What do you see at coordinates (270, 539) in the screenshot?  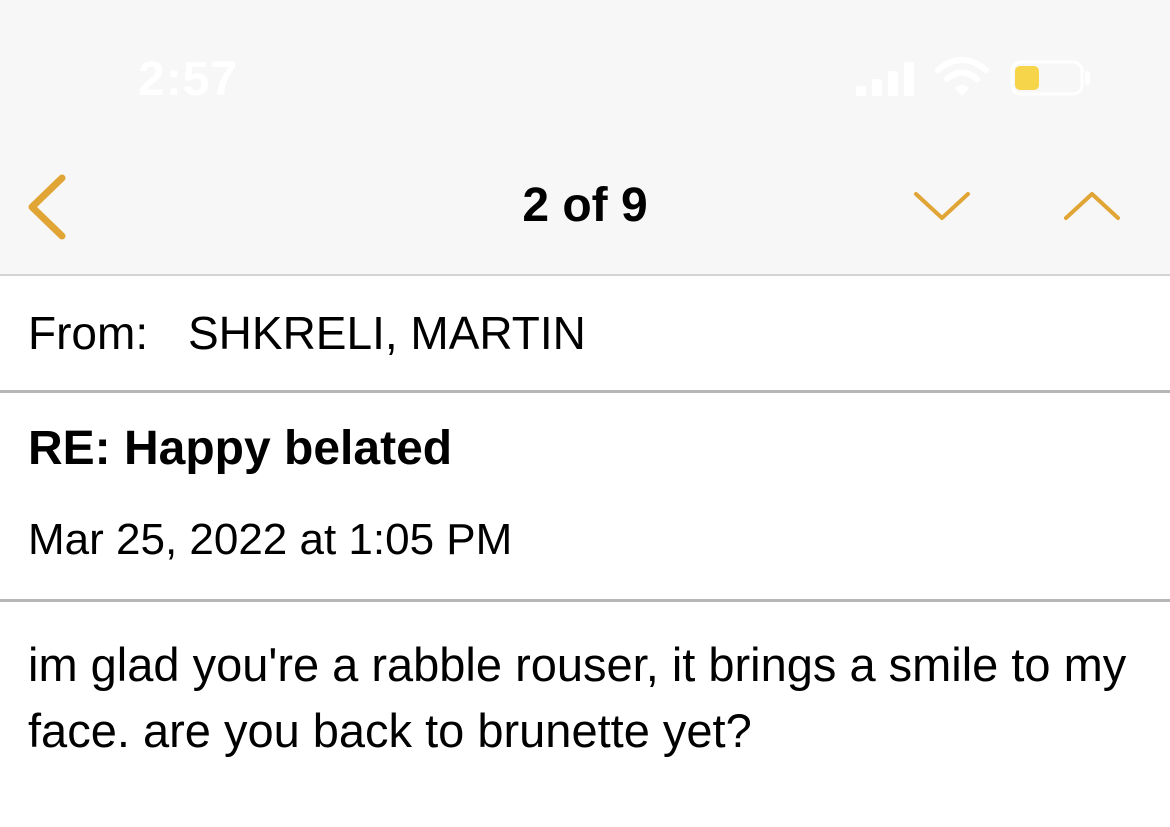 I see `message-date: Mar 25, 2022 at 1:05 PM` at bounding box center [270, 539].